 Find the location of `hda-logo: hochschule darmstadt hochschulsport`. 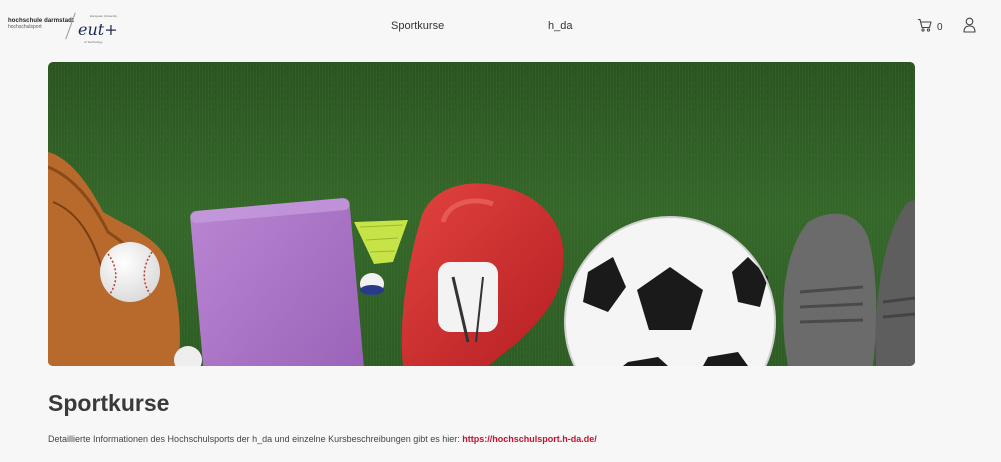

hda-logo: hochschule darmstadt hochschulsport is located at coordinates (41, 24).